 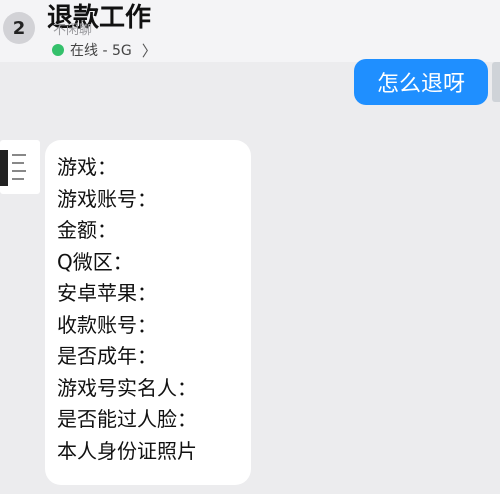 What do you see at coordinates (4, 168) in the screenshot?
I see `avatar-image-block` at bounding box center [4, 168].